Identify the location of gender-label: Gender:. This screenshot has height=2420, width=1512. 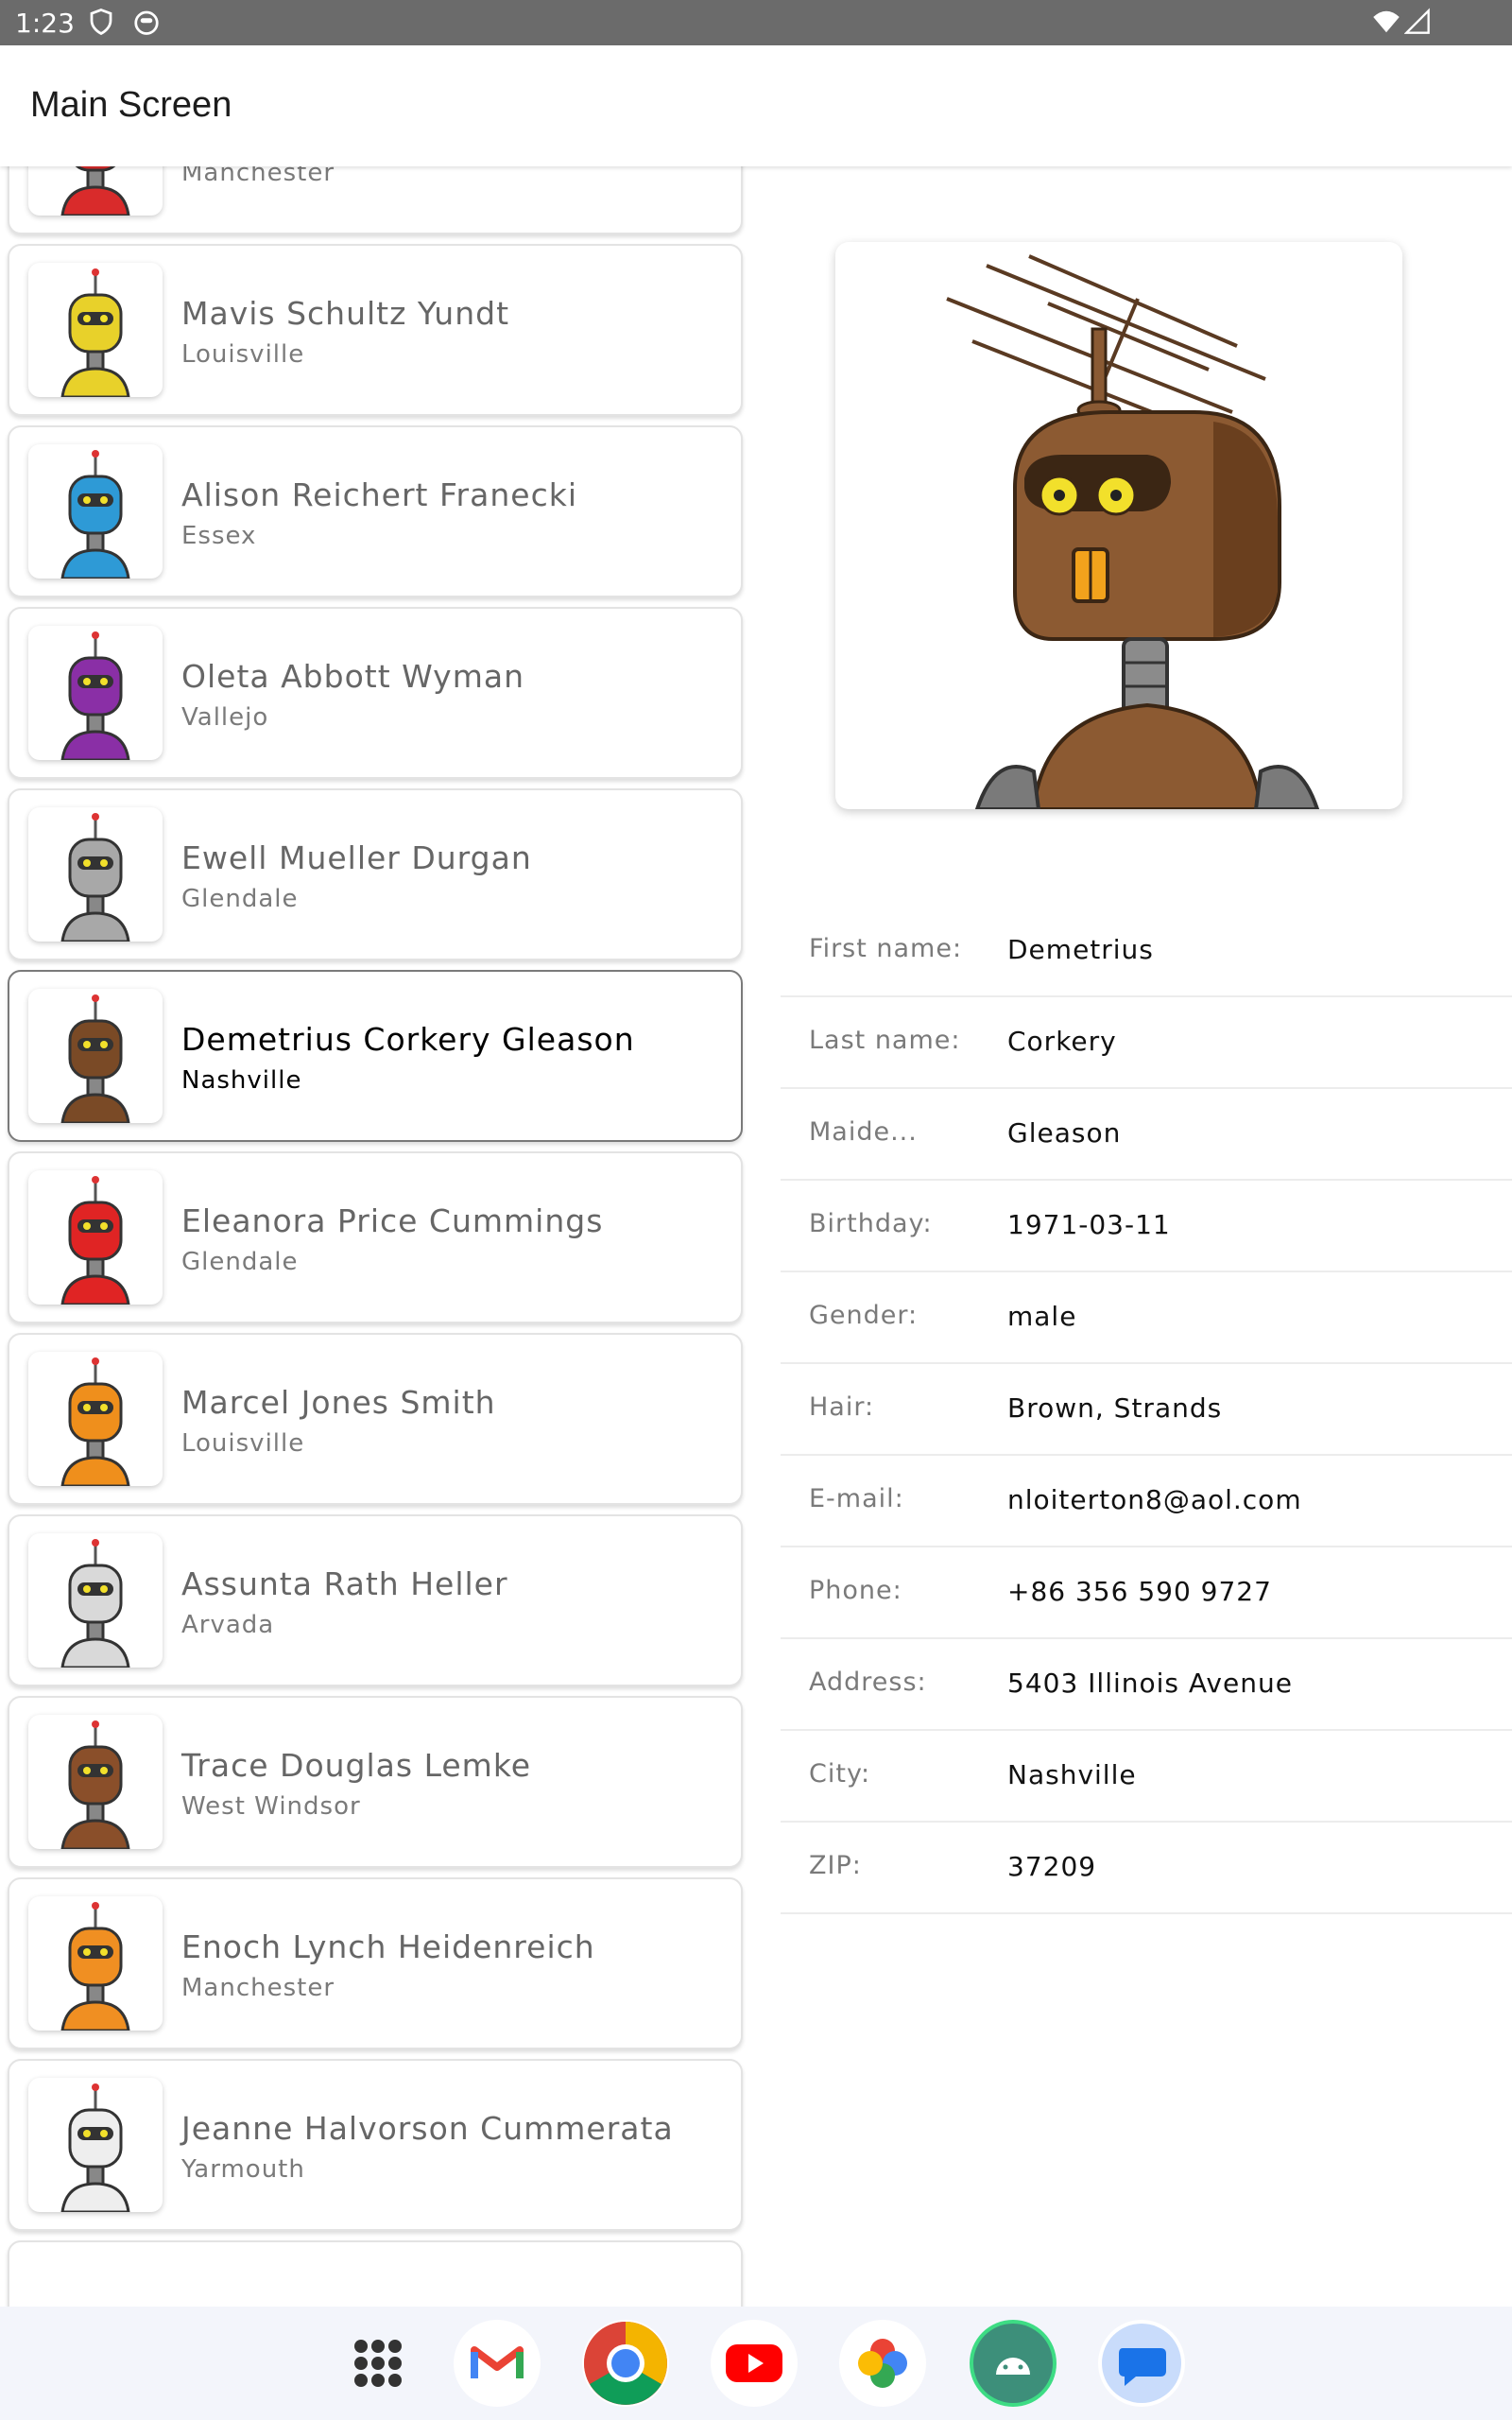
(864, 1315).